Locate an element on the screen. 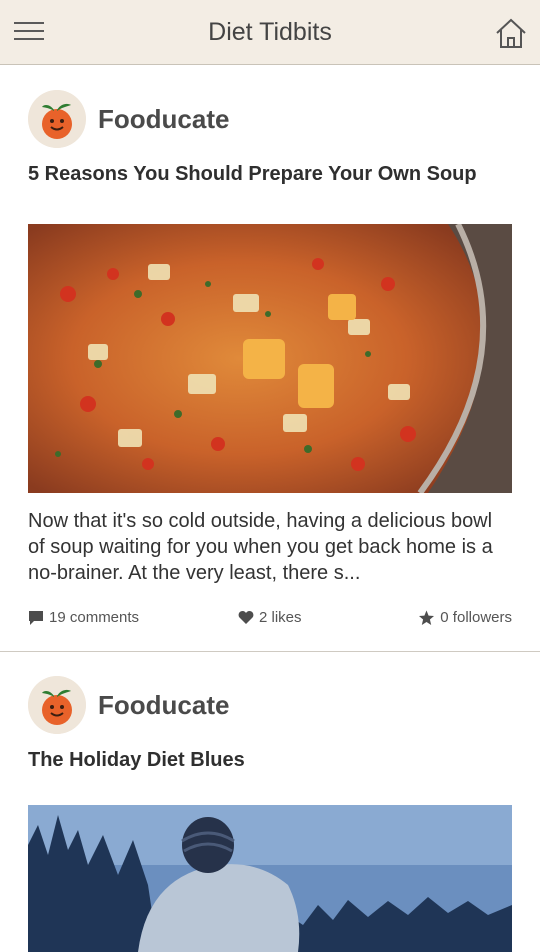 Image resolution: width=540 pixels, height=952 pixels. page-title: Diet Tidbits is located at coordinates (270, 32).